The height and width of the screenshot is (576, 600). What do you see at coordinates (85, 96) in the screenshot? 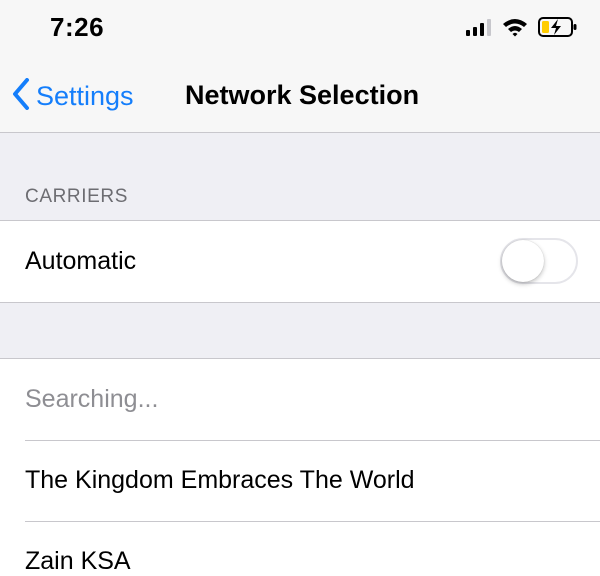
I see `back-label: Settings` at bounding box center [85, 96].